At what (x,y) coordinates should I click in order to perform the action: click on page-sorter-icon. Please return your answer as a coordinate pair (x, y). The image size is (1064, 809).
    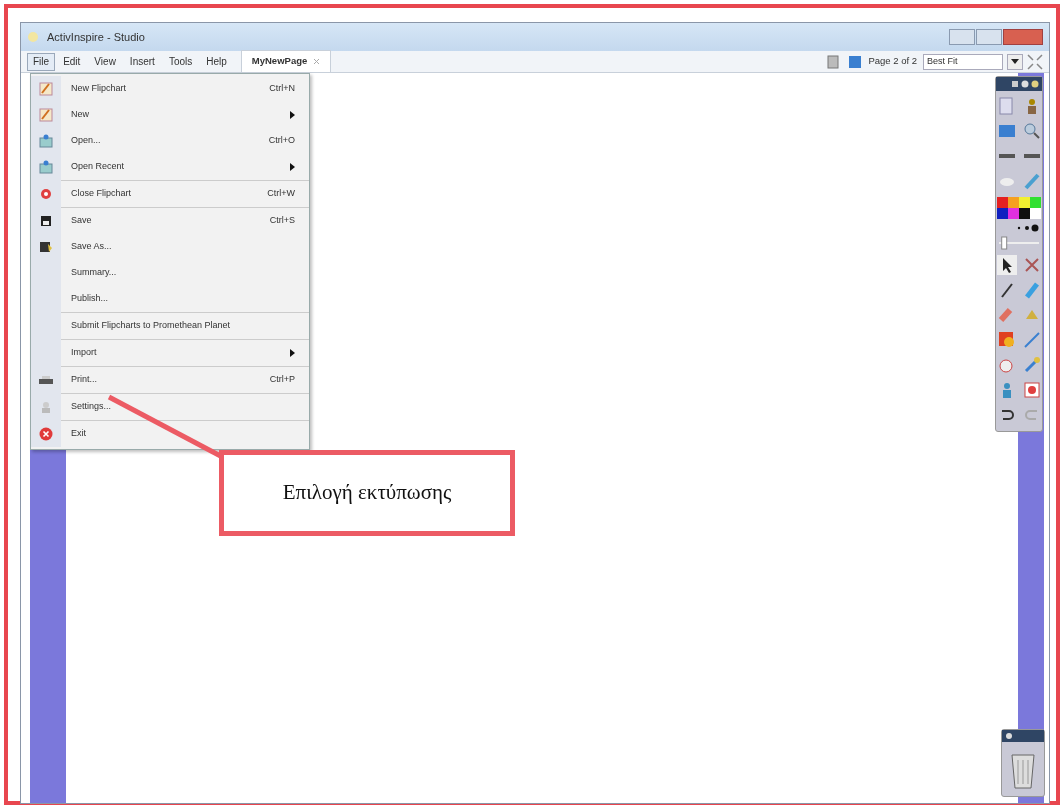
    Looking at the image, I should click on (855, 61).